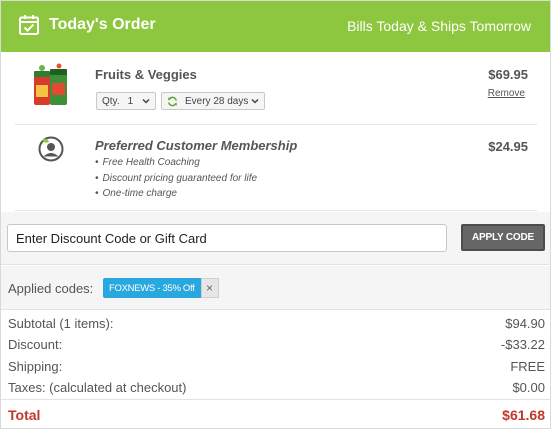 This screenshot has height=433, width=555. Describe the element at coordinates (217, 101) in the screenshot. I see `frequency-value: Every 28 days` at that location.